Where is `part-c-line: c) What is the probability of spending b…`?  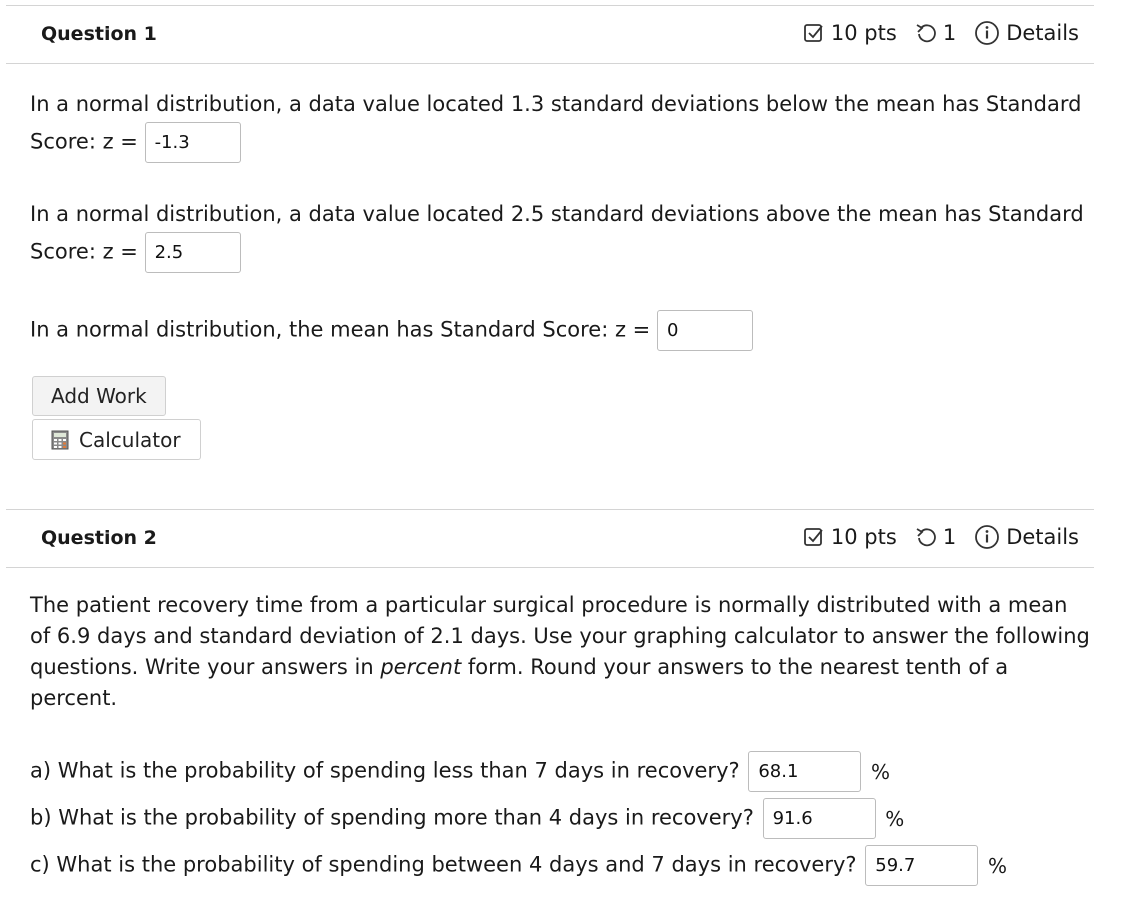
part-c-line: c) What is the probability of spending b… is located at coordinates (518, 865).